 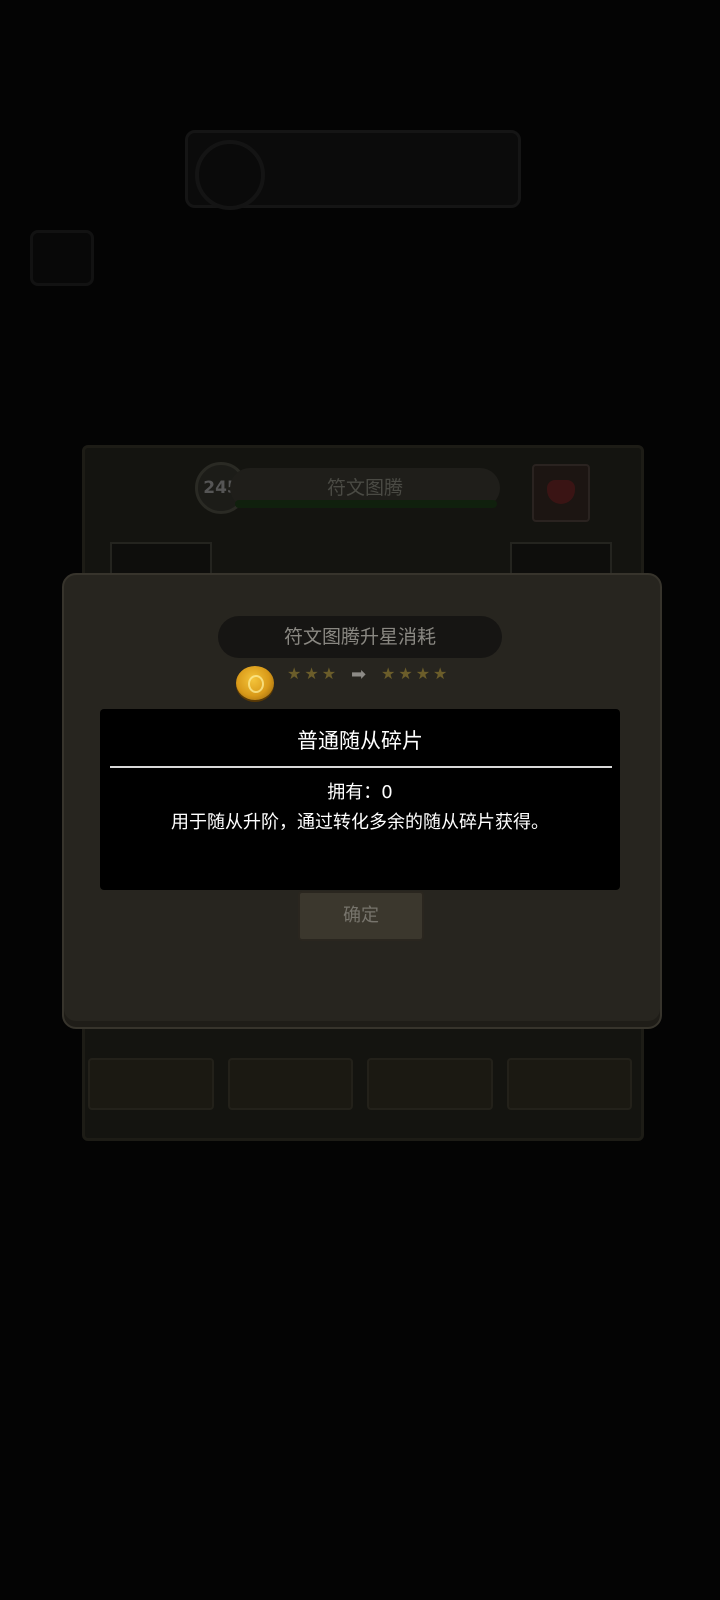 I want to click on player-avatar, so click(x=230, y=175).